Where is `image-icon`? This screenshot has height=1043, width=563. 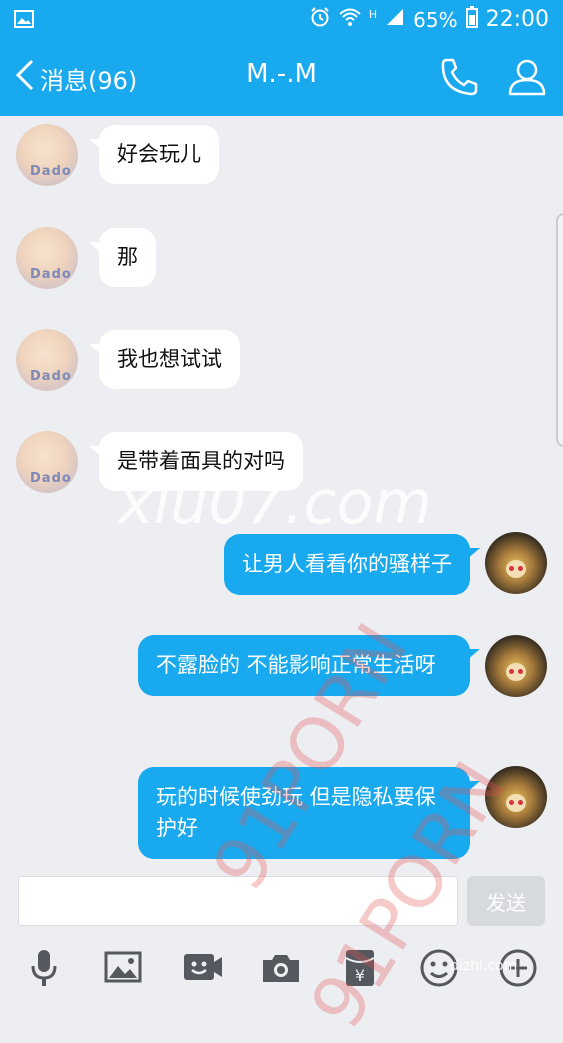 image-icon is located at coordinates (123, 972).